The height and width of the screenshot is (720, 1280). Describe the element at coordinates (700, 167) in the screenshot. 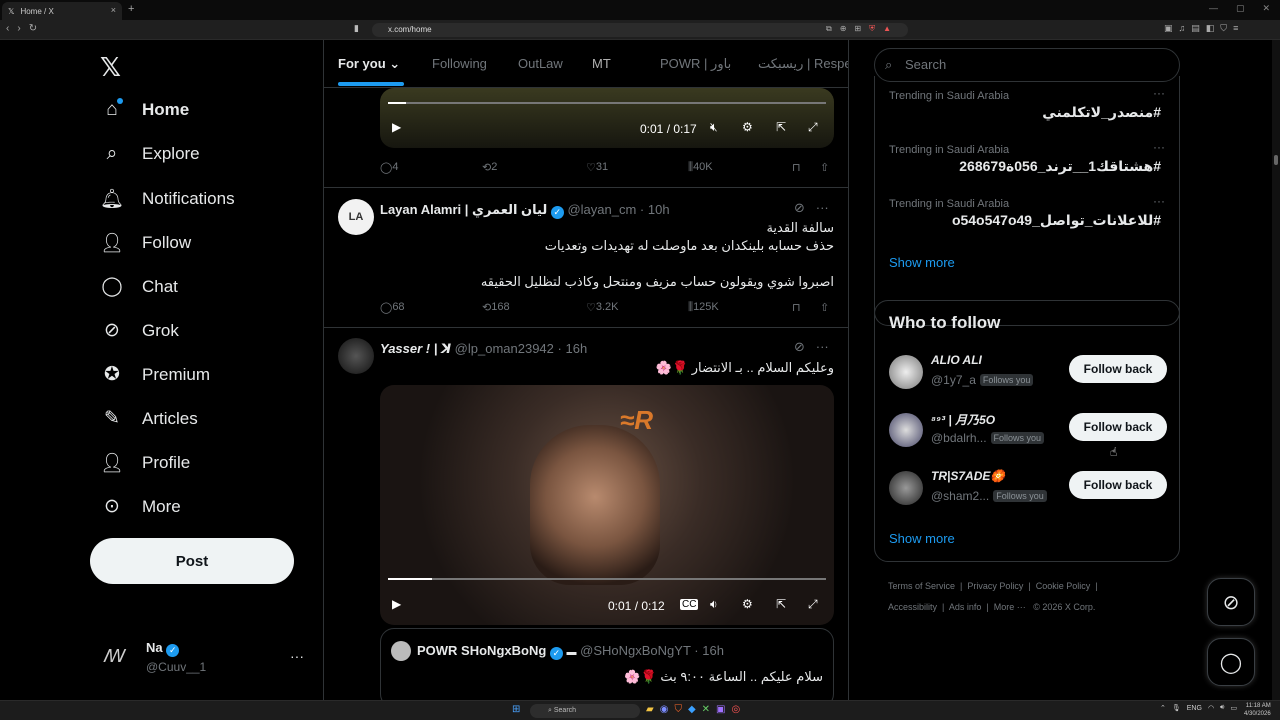

I see `views-button: ⫼ 40K` at that location.